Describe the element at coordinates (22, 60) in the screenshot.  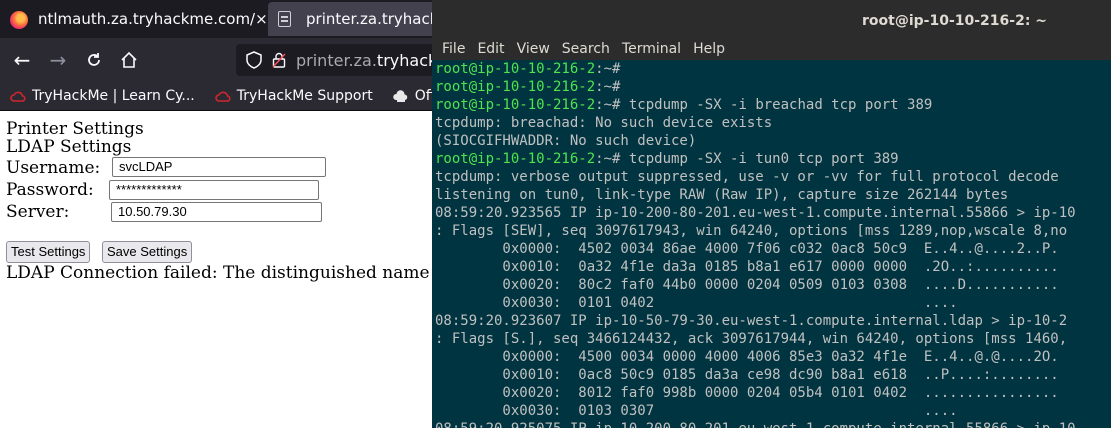
I see `back-icon: ←` at that location.